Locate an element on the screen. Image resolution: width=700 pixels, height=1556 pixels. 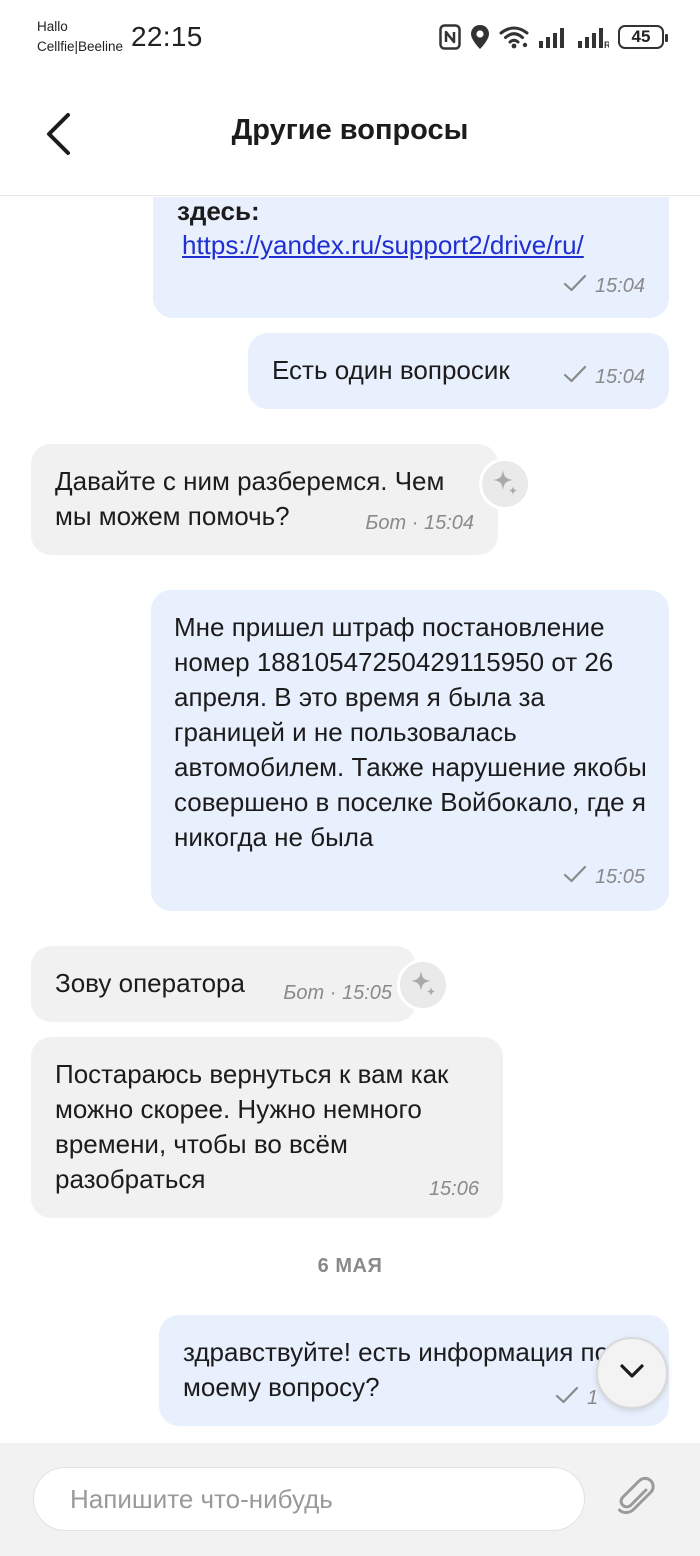
message-composer is located at coordinates (350, 1499).